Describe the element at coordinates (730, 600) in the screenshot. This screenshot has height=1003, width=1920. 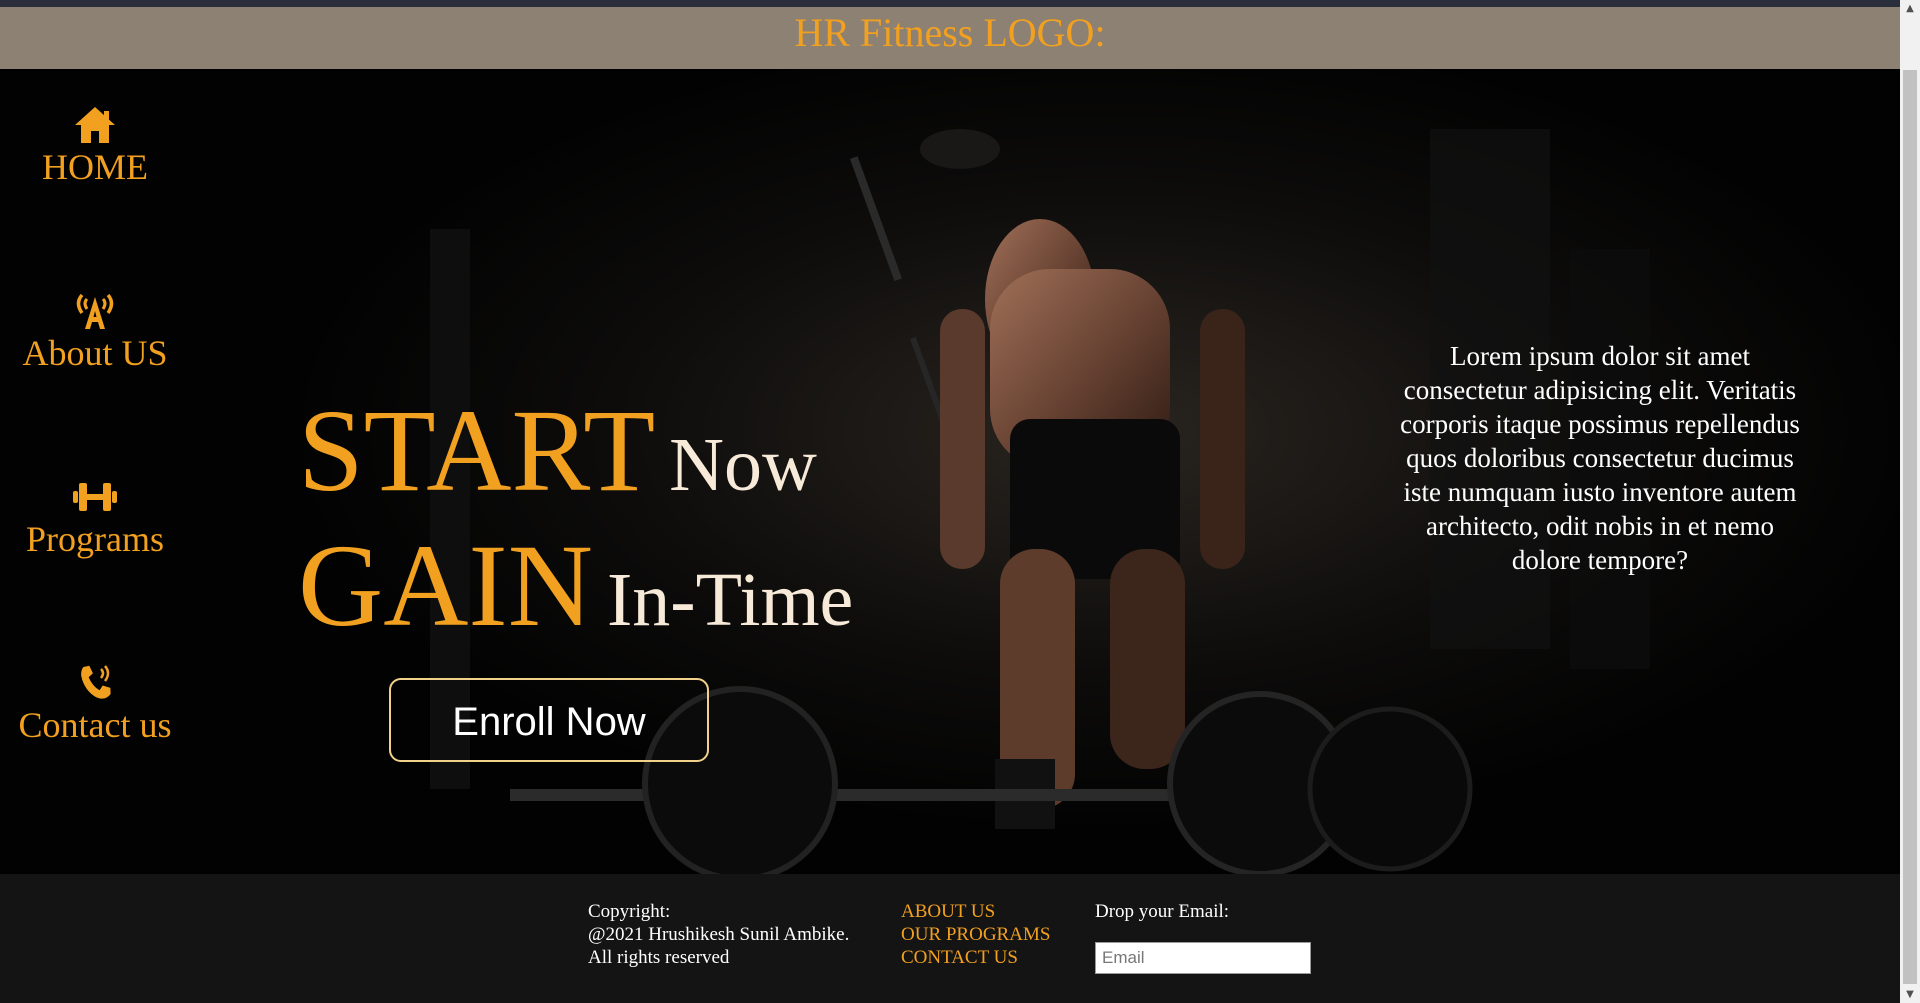
I see `headline-in-time: In-Time` at that location.